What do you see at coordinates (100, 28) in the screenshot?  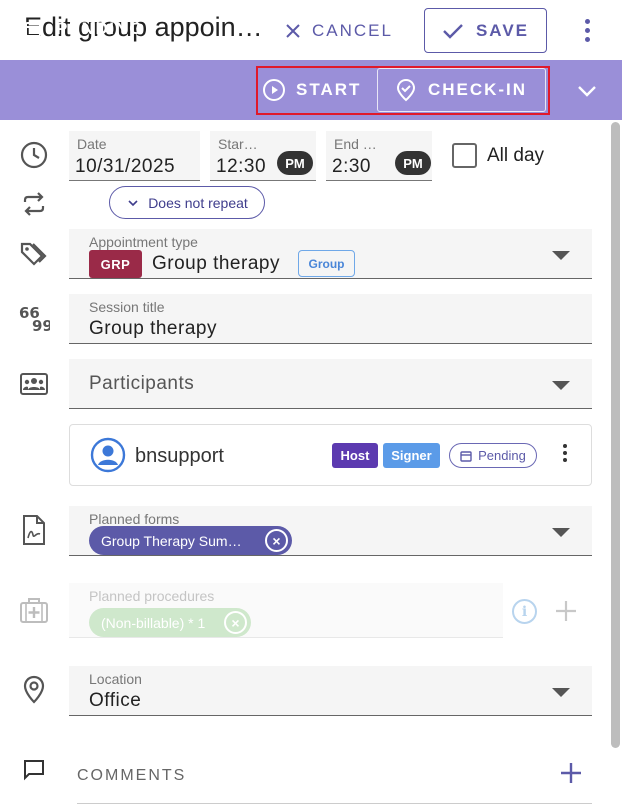 I see `status-label: PENDING` at bounding box center [100, 28].